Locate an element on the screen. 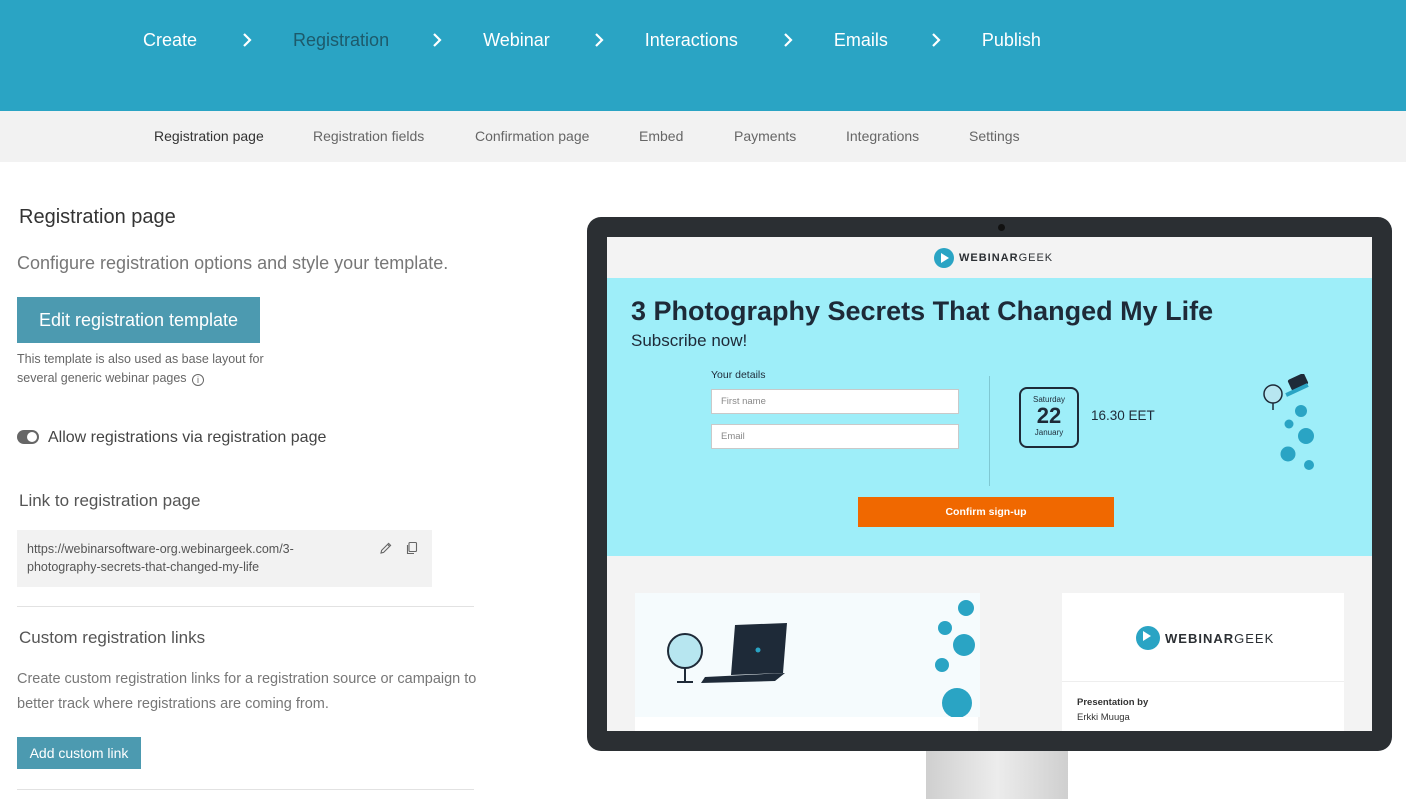  presenter-name: Erkki Muuga is located at coordinates (1103, 717).